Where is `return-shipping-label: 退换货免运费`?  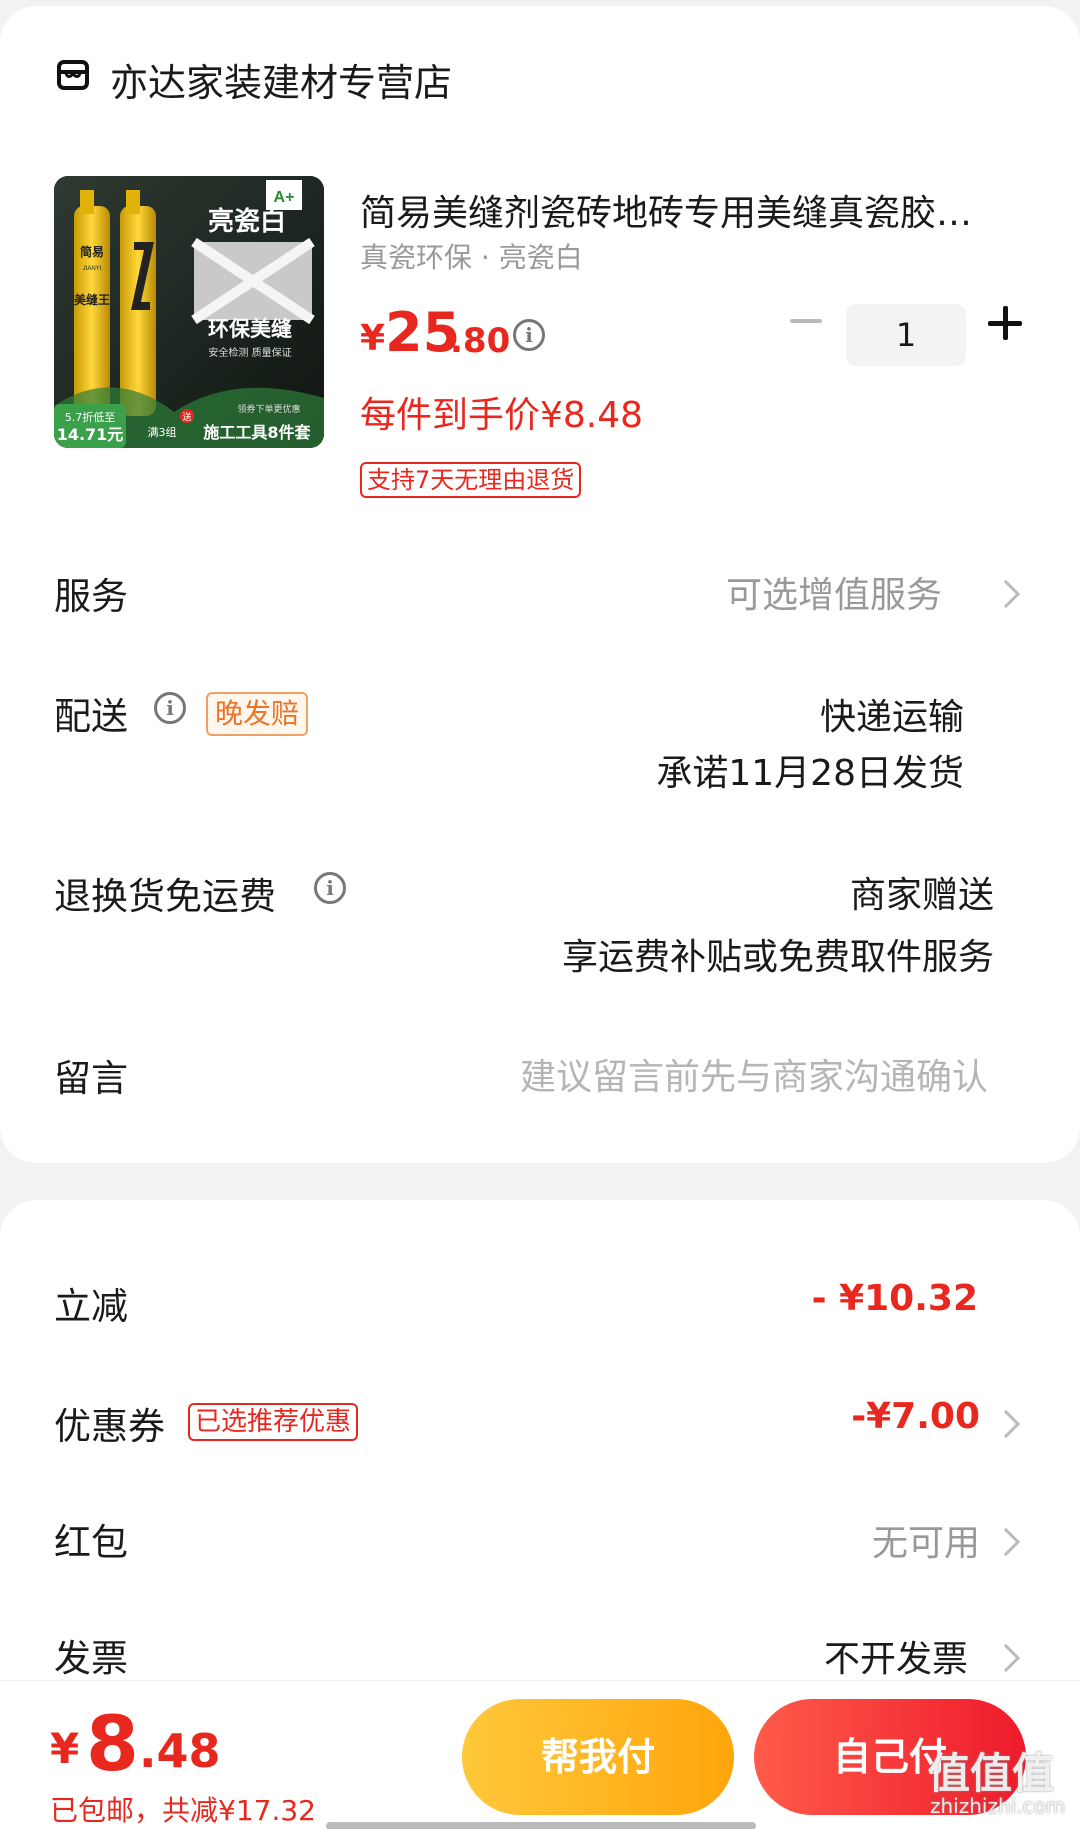 return-shipping-label: 退换货免运费 is located at coordinates (165, 896).